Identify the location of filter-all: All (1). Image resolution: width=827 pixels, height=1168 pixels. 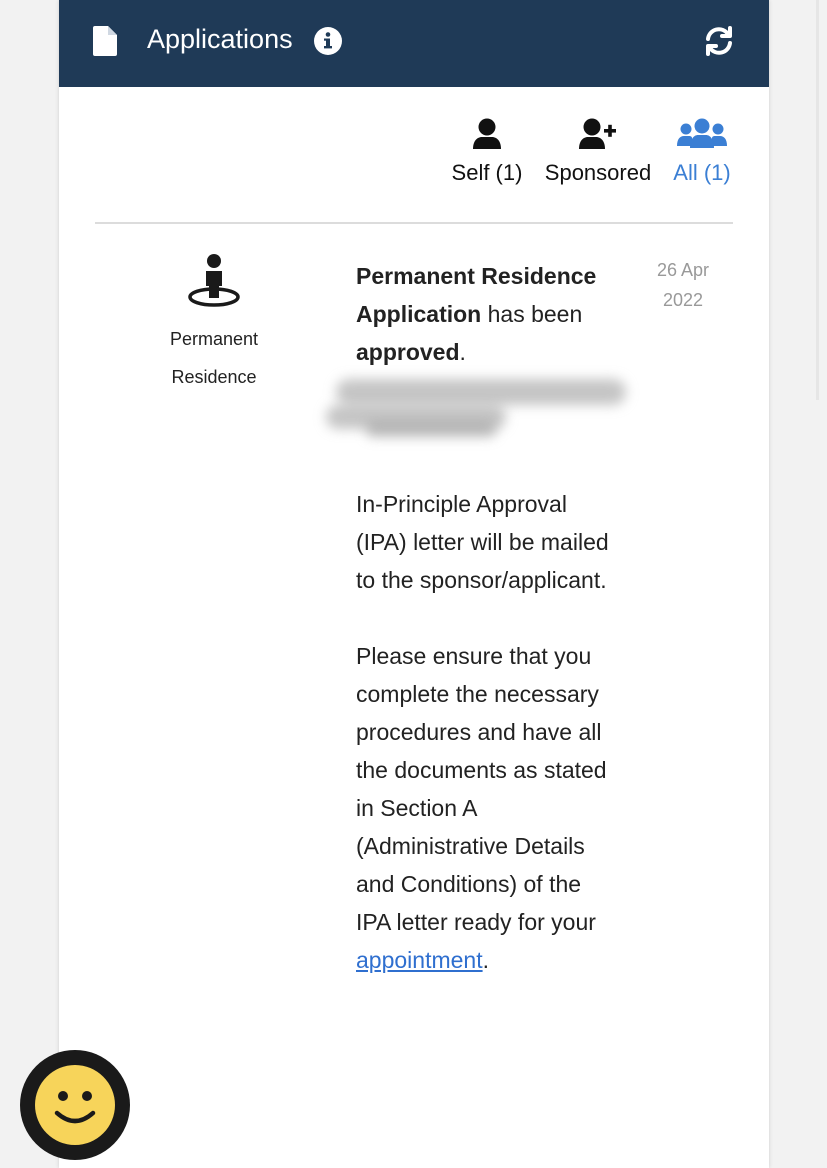
(702, 152).